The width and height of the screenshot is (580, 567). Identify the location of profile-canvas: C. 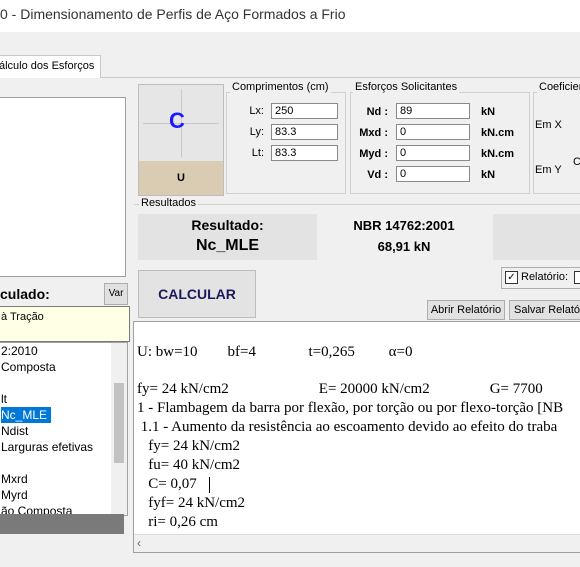
(181, 123).